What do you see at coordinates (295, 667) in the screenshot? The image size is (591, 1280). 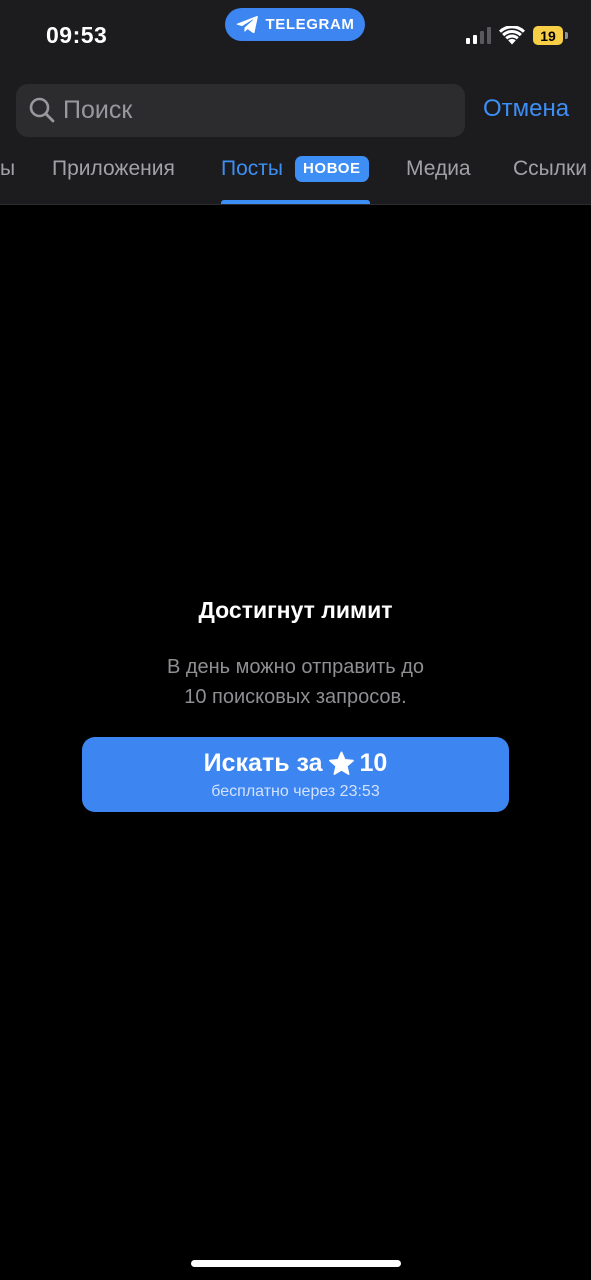 I see `limit-description-line: В день можно отправить до` at bounding box center [295, 667].